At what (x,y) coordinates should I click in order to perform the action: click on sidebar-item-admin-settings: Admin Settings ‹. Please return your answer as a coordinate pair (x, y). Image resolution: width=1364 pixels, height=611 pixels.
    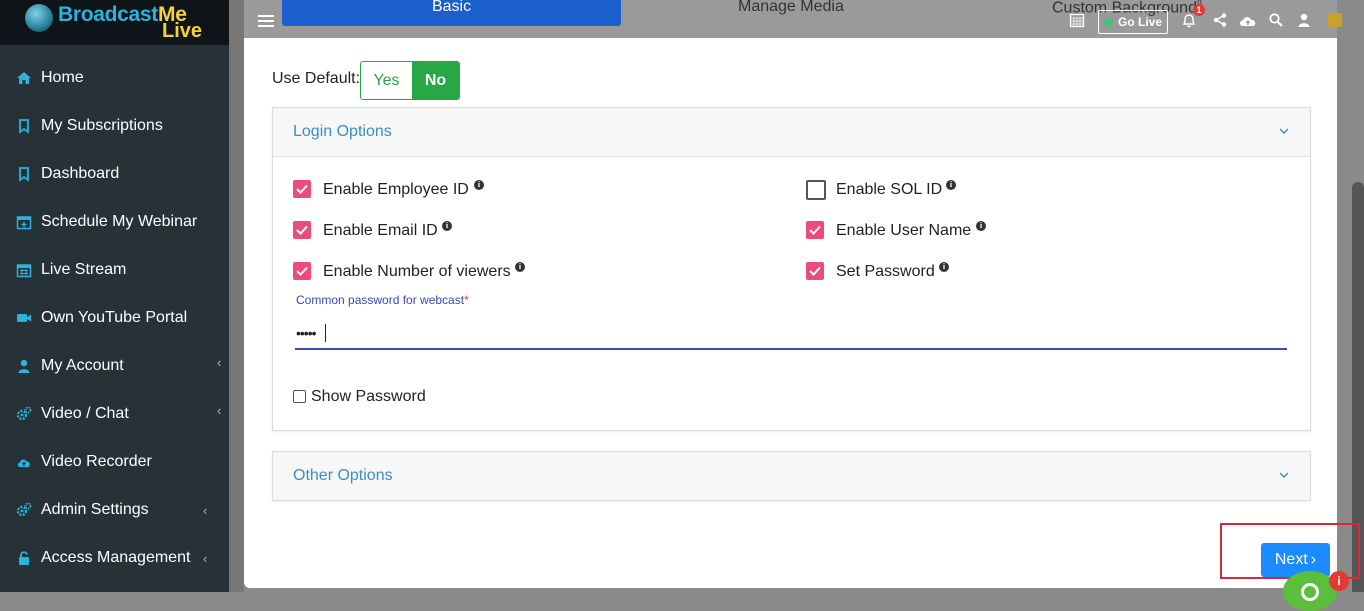
    Looking at the image, I should click on (114, 510).